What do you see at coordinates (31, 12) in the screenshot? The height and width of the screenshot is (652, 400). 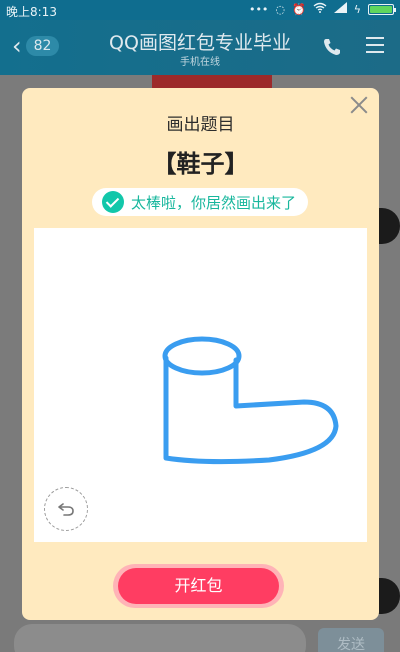 I see `status-time: 晚上8:13` at bounding box center [31, 12].